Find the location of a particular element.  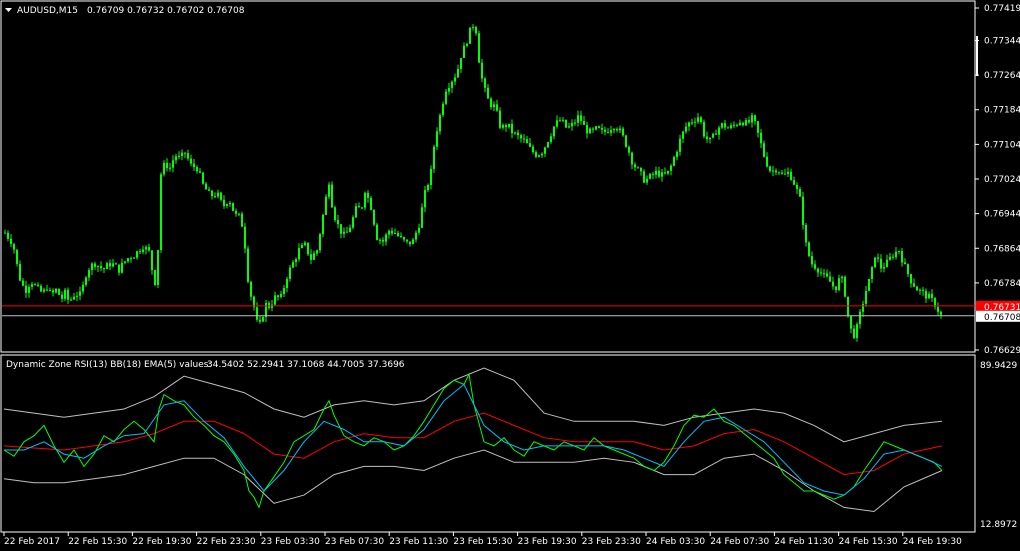

time-tick-label: 23 Feb 11:30 is located at coordinates (418, 542).